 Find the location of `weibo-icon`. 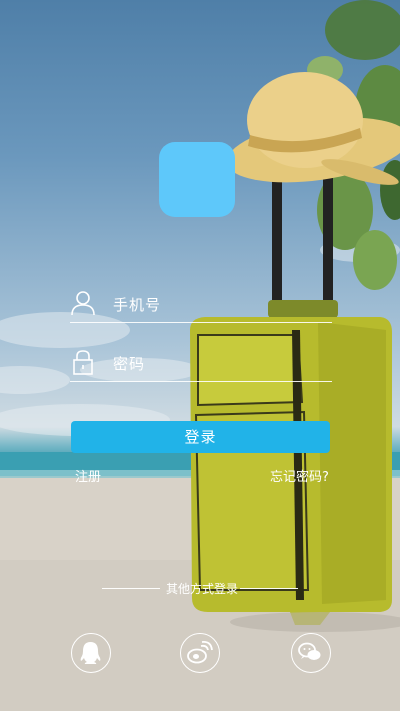

weibo-icon is located at coordinates (200, 652).